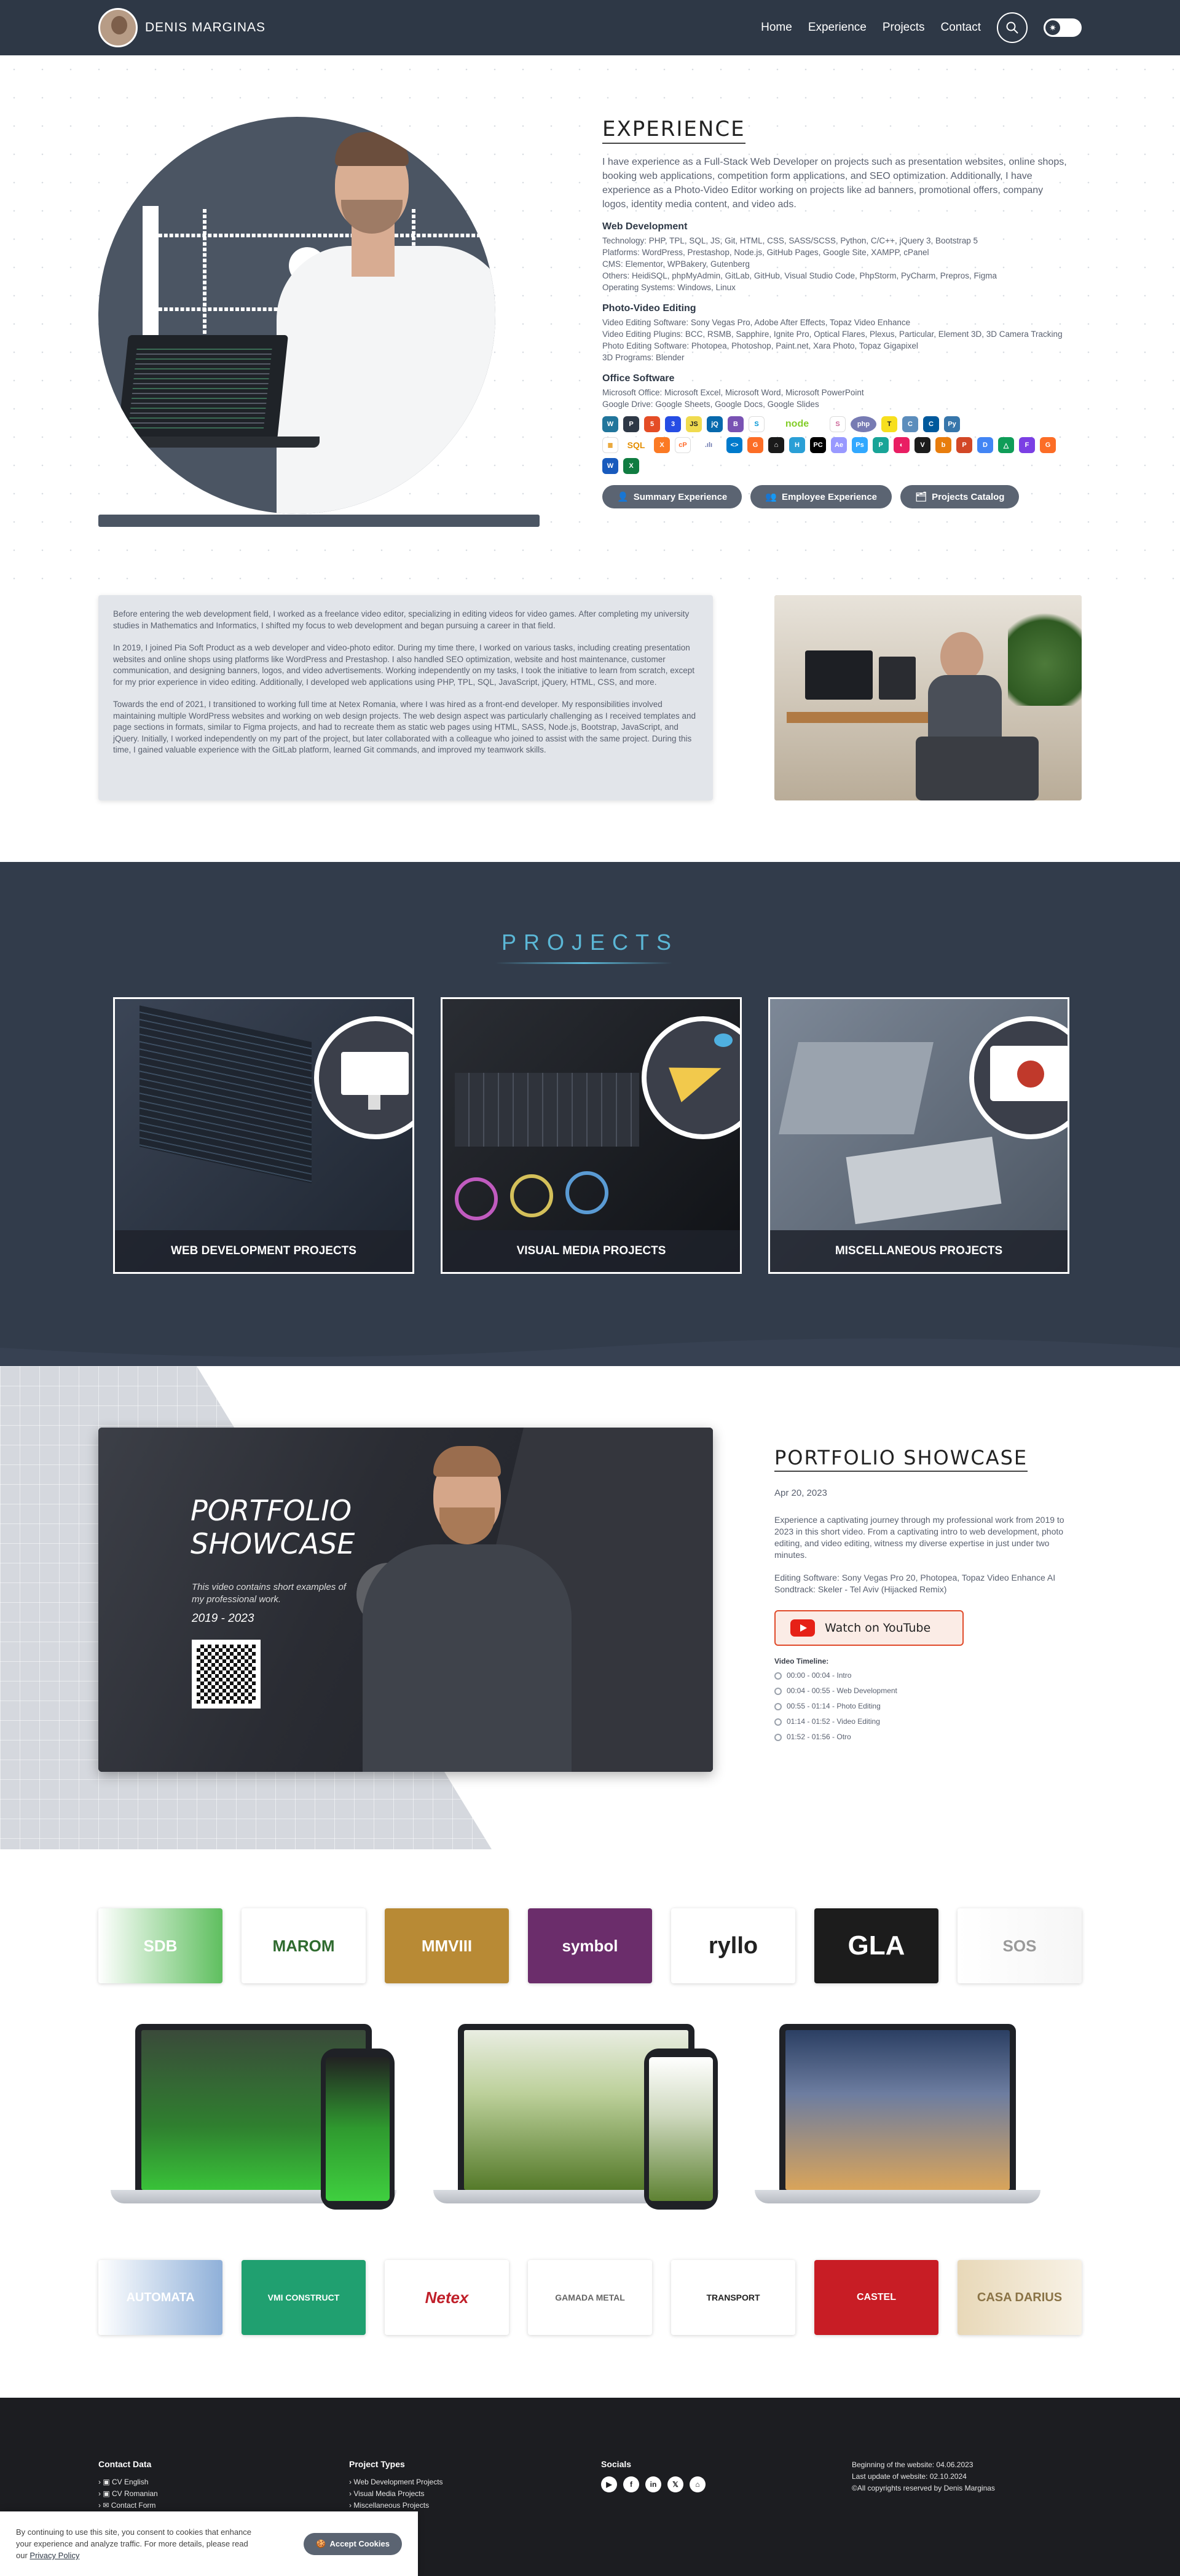 The height and width of the screenshot is (2576, 1180). Describe the element at coordinates (304, 1945) in the screenshot. I see `client-logo: MAROM` at that location.